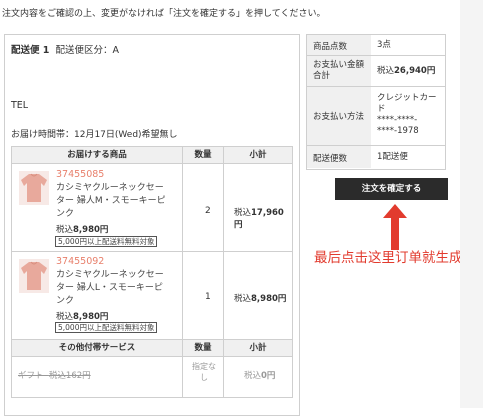 The image size is (483, 416). Describe the element at coordinates (330, 47) in the screenshot. I see `summary-label-text: 商品点数` at that location.